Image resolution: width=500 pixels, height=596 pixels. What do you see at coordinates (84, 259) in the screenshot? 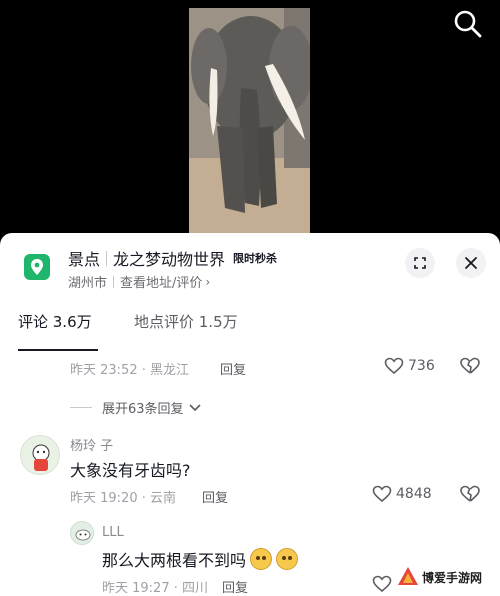
I see `poi-category: 景点` at bounding box center [84, 259].